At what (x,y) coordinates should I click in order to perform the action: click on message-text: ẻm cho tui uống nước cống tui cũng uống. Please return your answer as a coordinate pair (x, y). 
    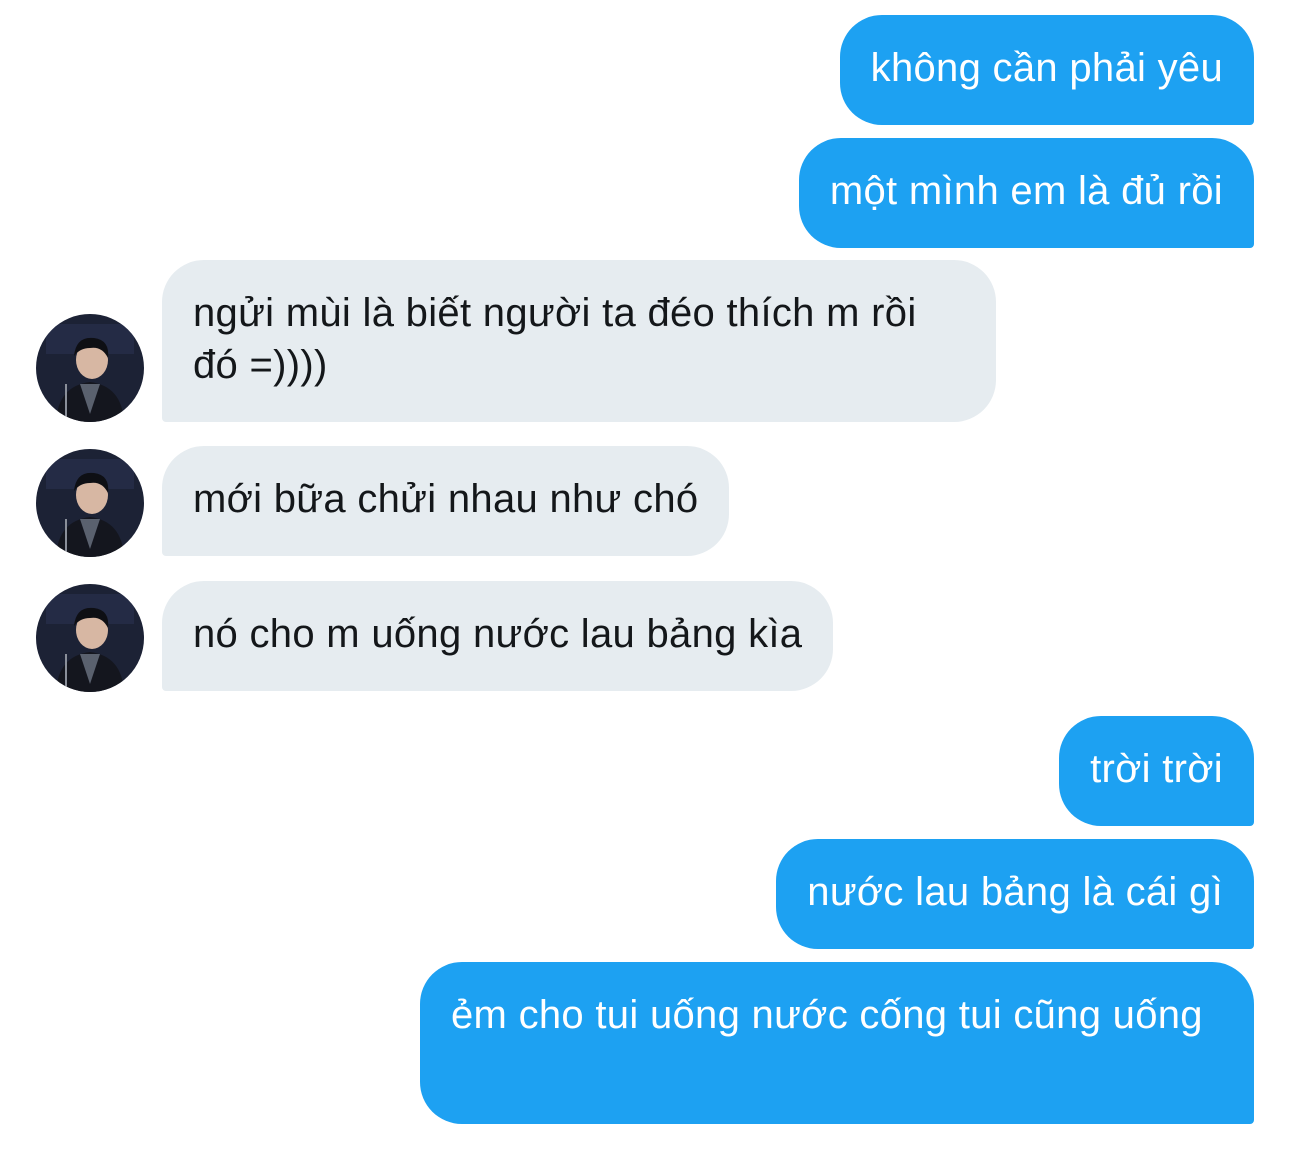
    Looking at the image, I should click on (827, 1015).